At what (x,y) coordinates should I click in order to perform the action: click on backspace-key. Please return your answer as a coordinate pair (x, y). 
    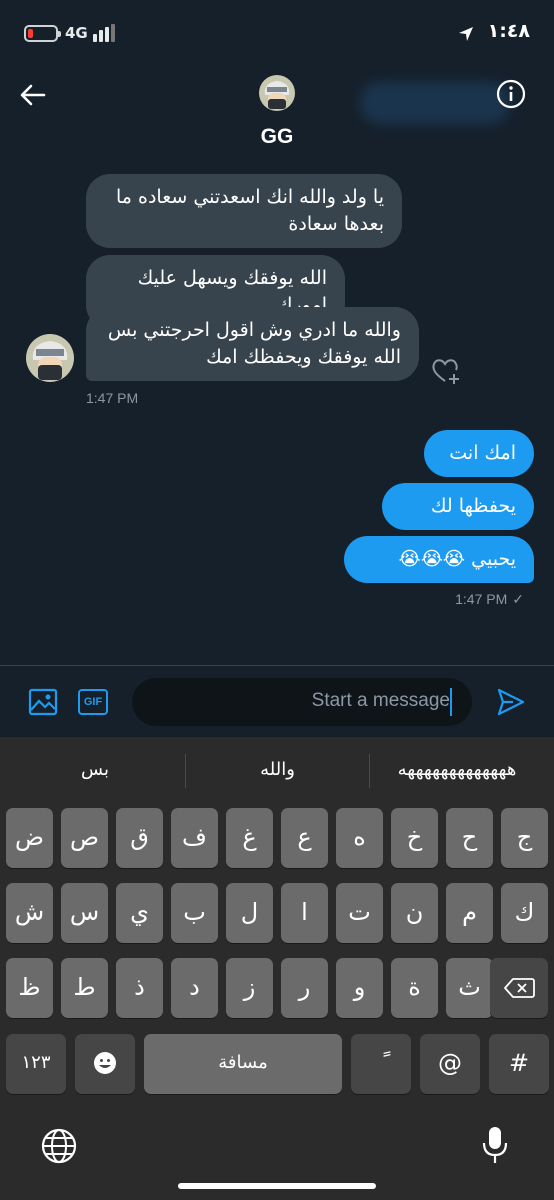
    Looking at the image, I should click on (519, 988).